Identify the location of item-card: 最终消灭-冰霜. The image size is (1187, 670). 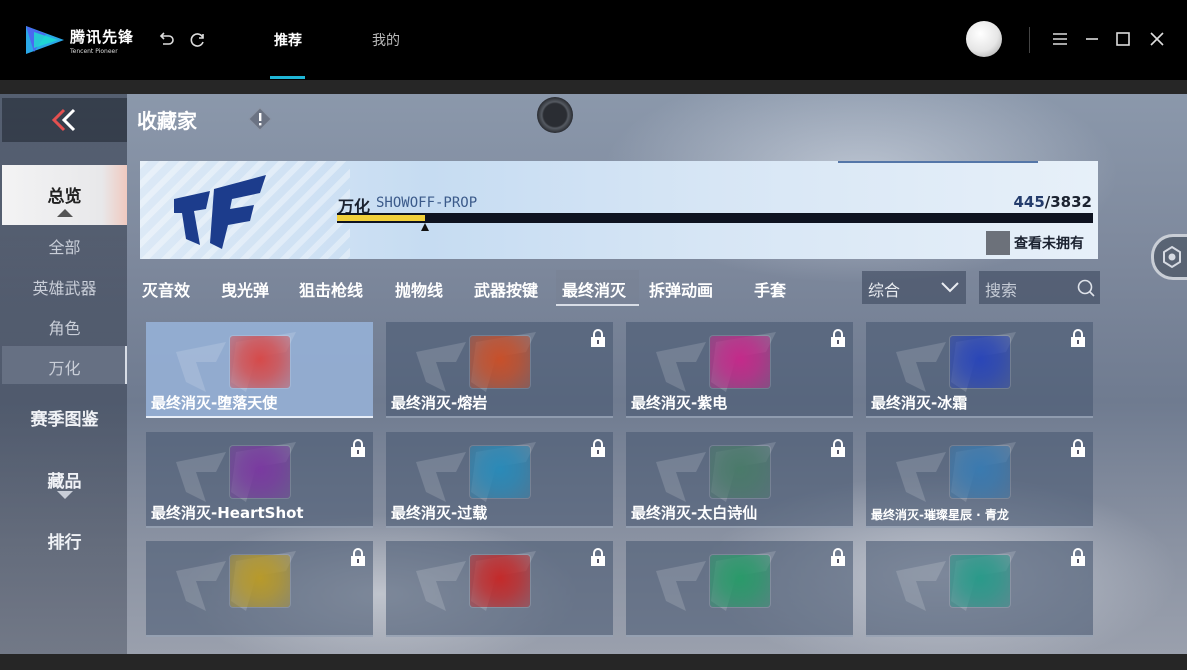
(979, 370).